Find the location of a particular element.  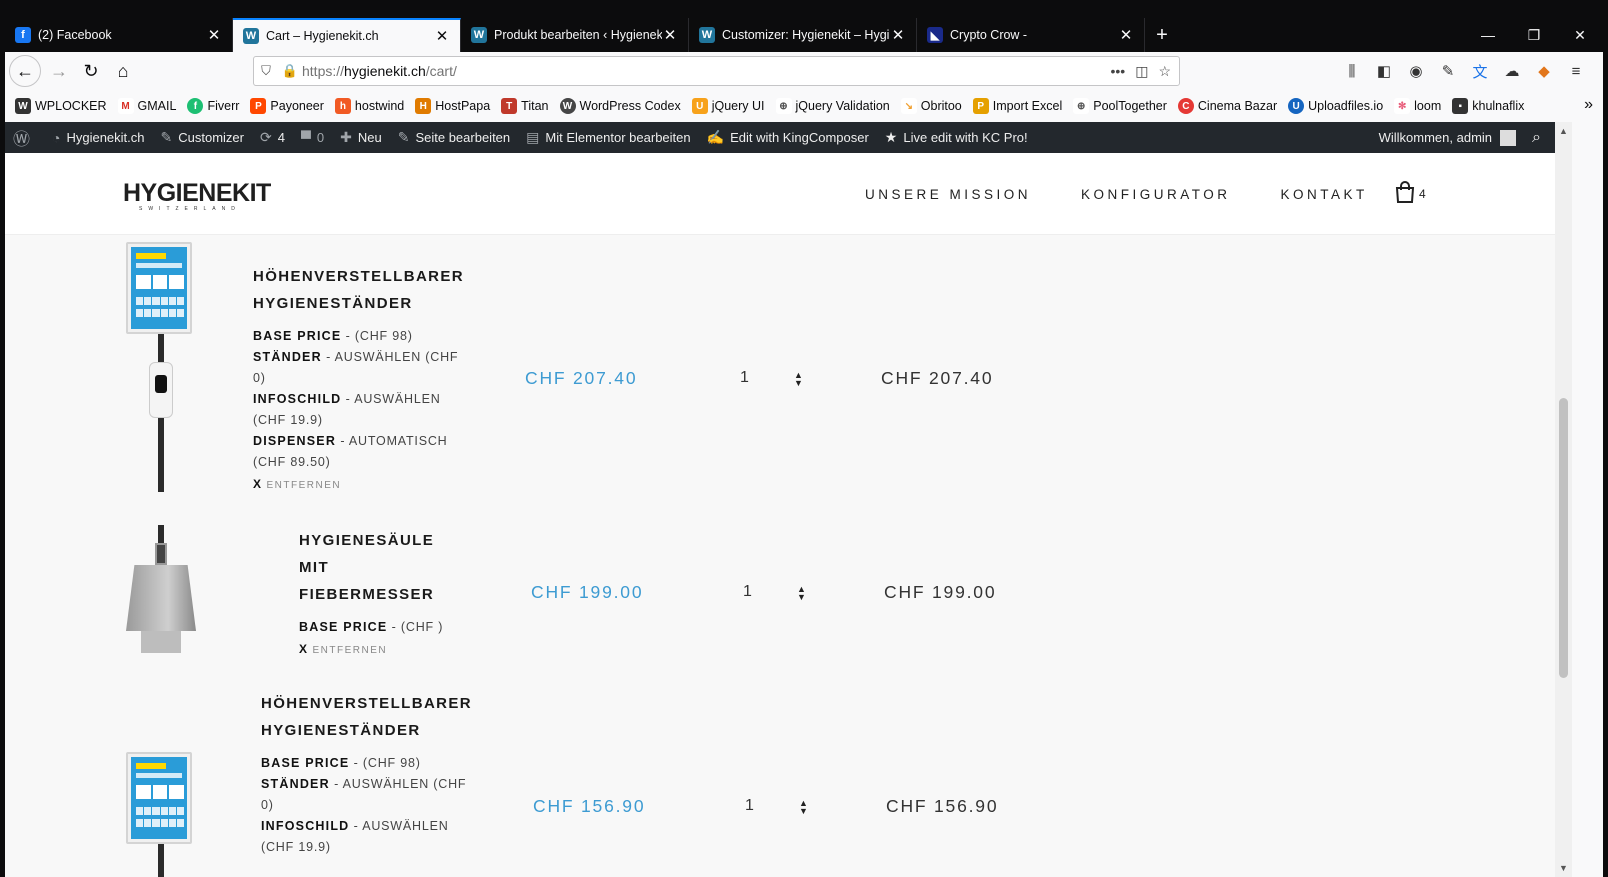

reload-button: ↻ is located at coordinates (91, 71).